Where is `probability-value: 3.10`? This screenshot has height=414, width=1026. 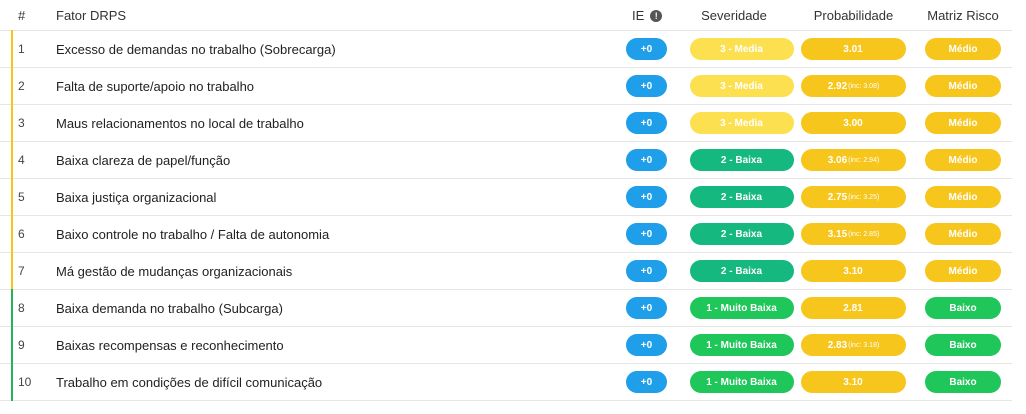
probability-value: 3.10 is located at coordinates (853, 271).